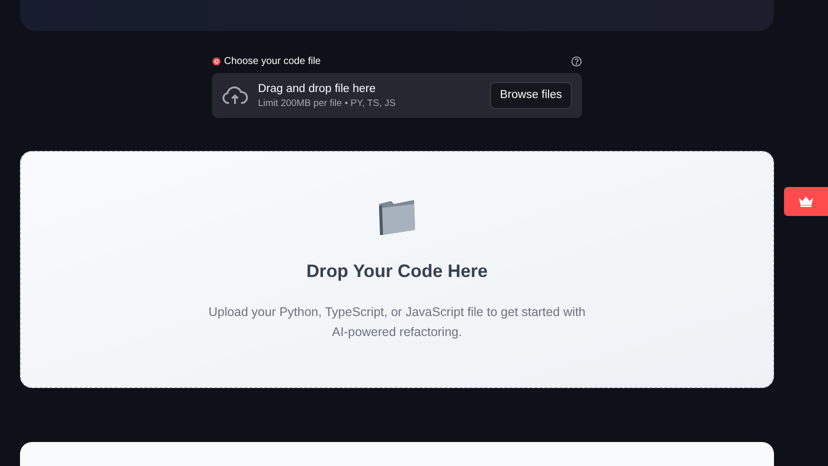 This screenshot has height=466, width=828. I want to click on crown-tab, so click(806, 201).